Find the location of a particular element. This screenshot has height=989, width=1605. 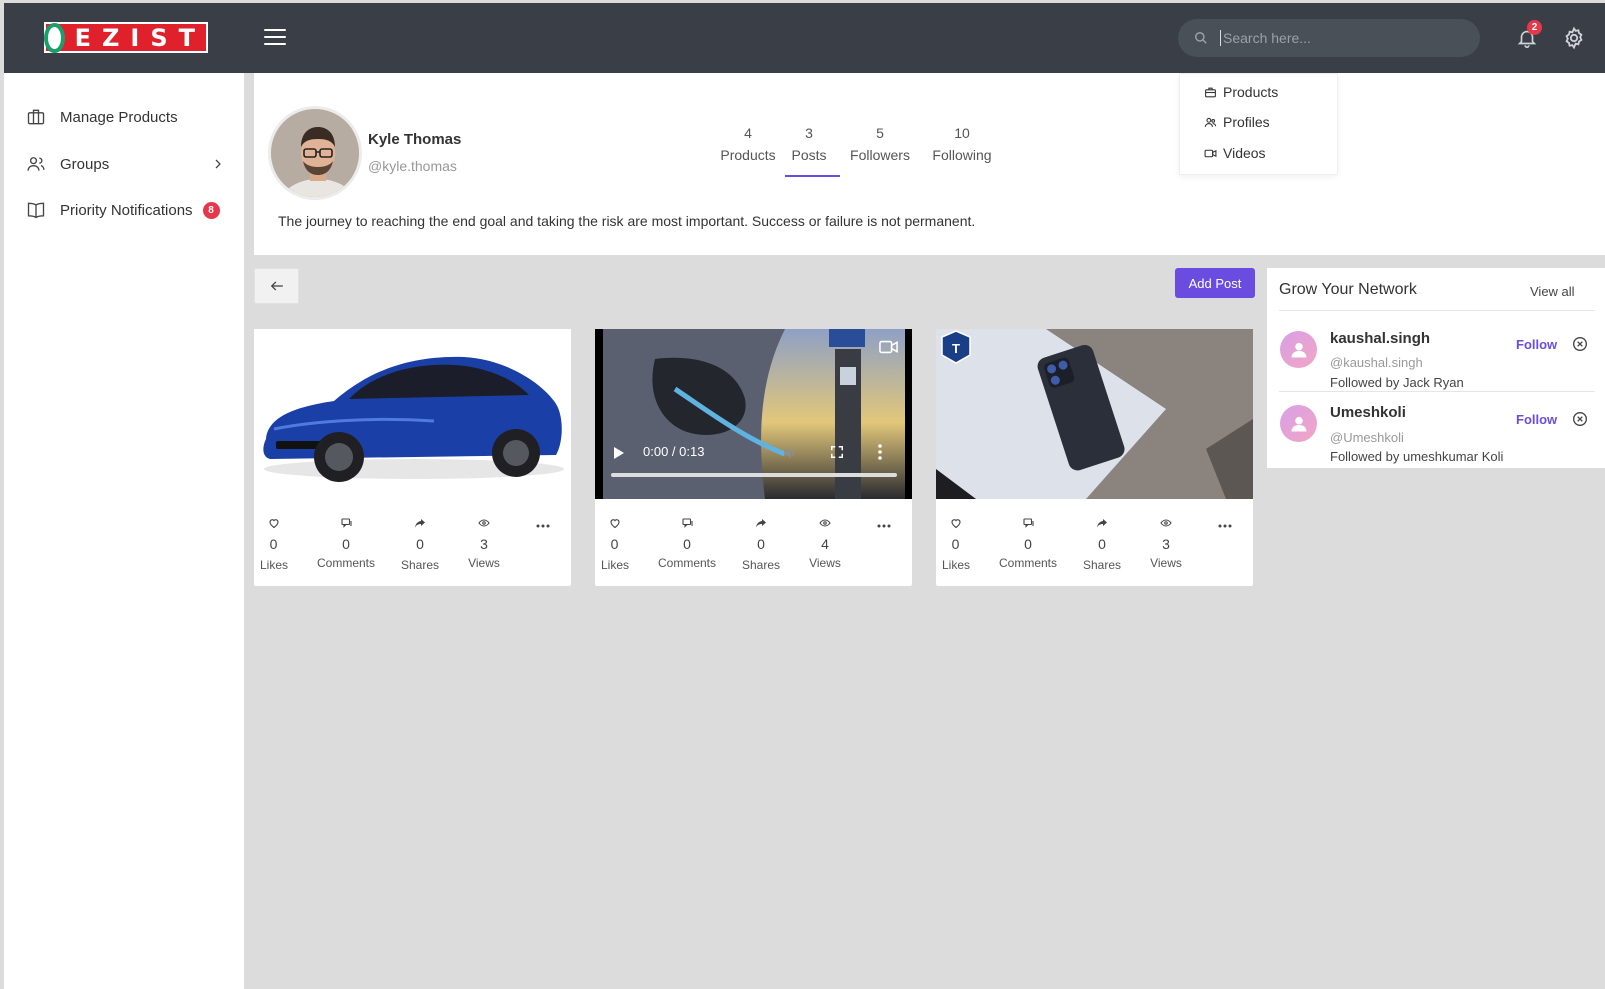

search-bar is located at coordinates (1329, 38).